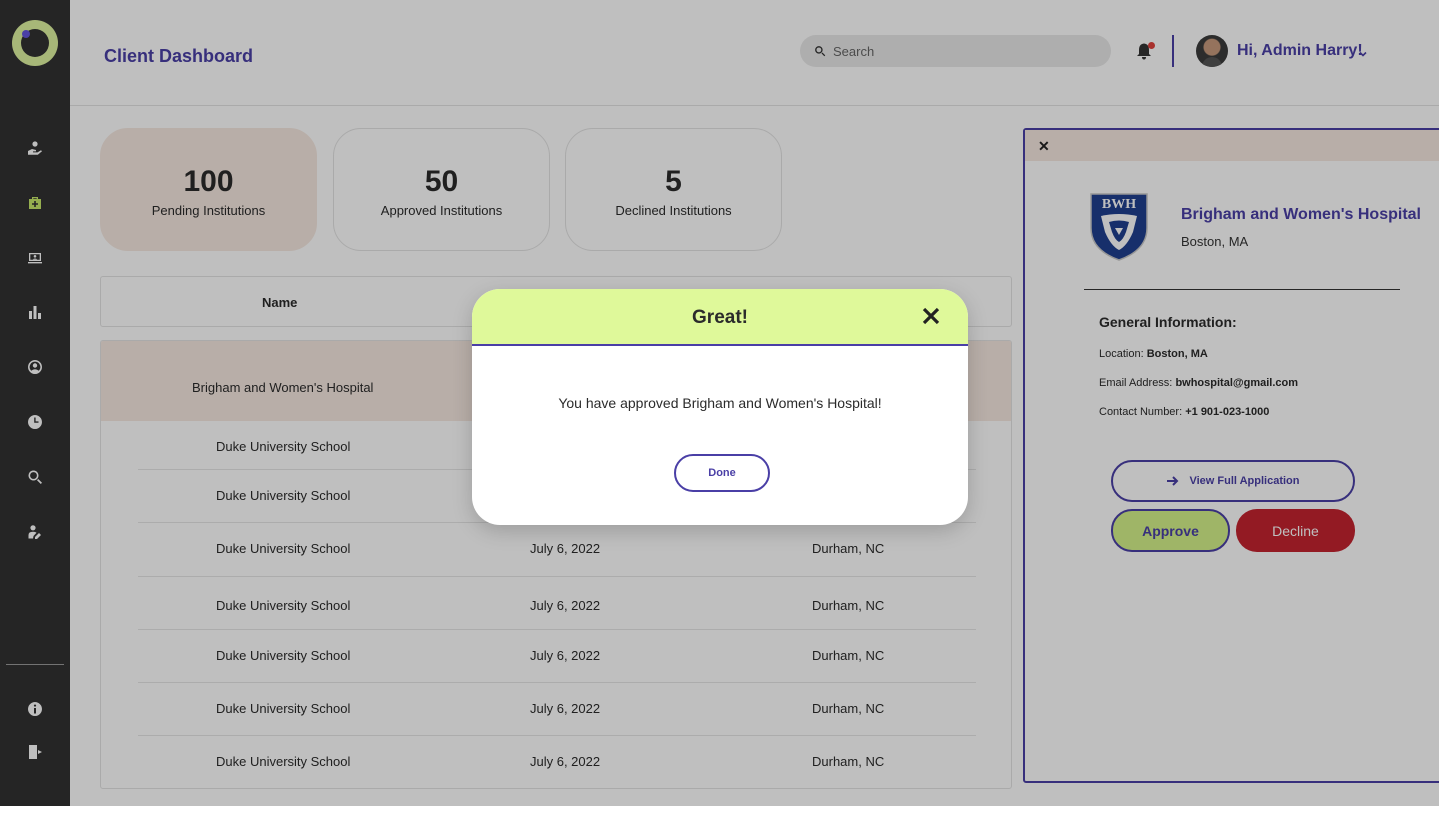 The height and width of the screenshot is (824, 1439). What do you see at coordinates (932, 317) in the screenshot?
I see `close-icon` at bounding box center [932, 317].